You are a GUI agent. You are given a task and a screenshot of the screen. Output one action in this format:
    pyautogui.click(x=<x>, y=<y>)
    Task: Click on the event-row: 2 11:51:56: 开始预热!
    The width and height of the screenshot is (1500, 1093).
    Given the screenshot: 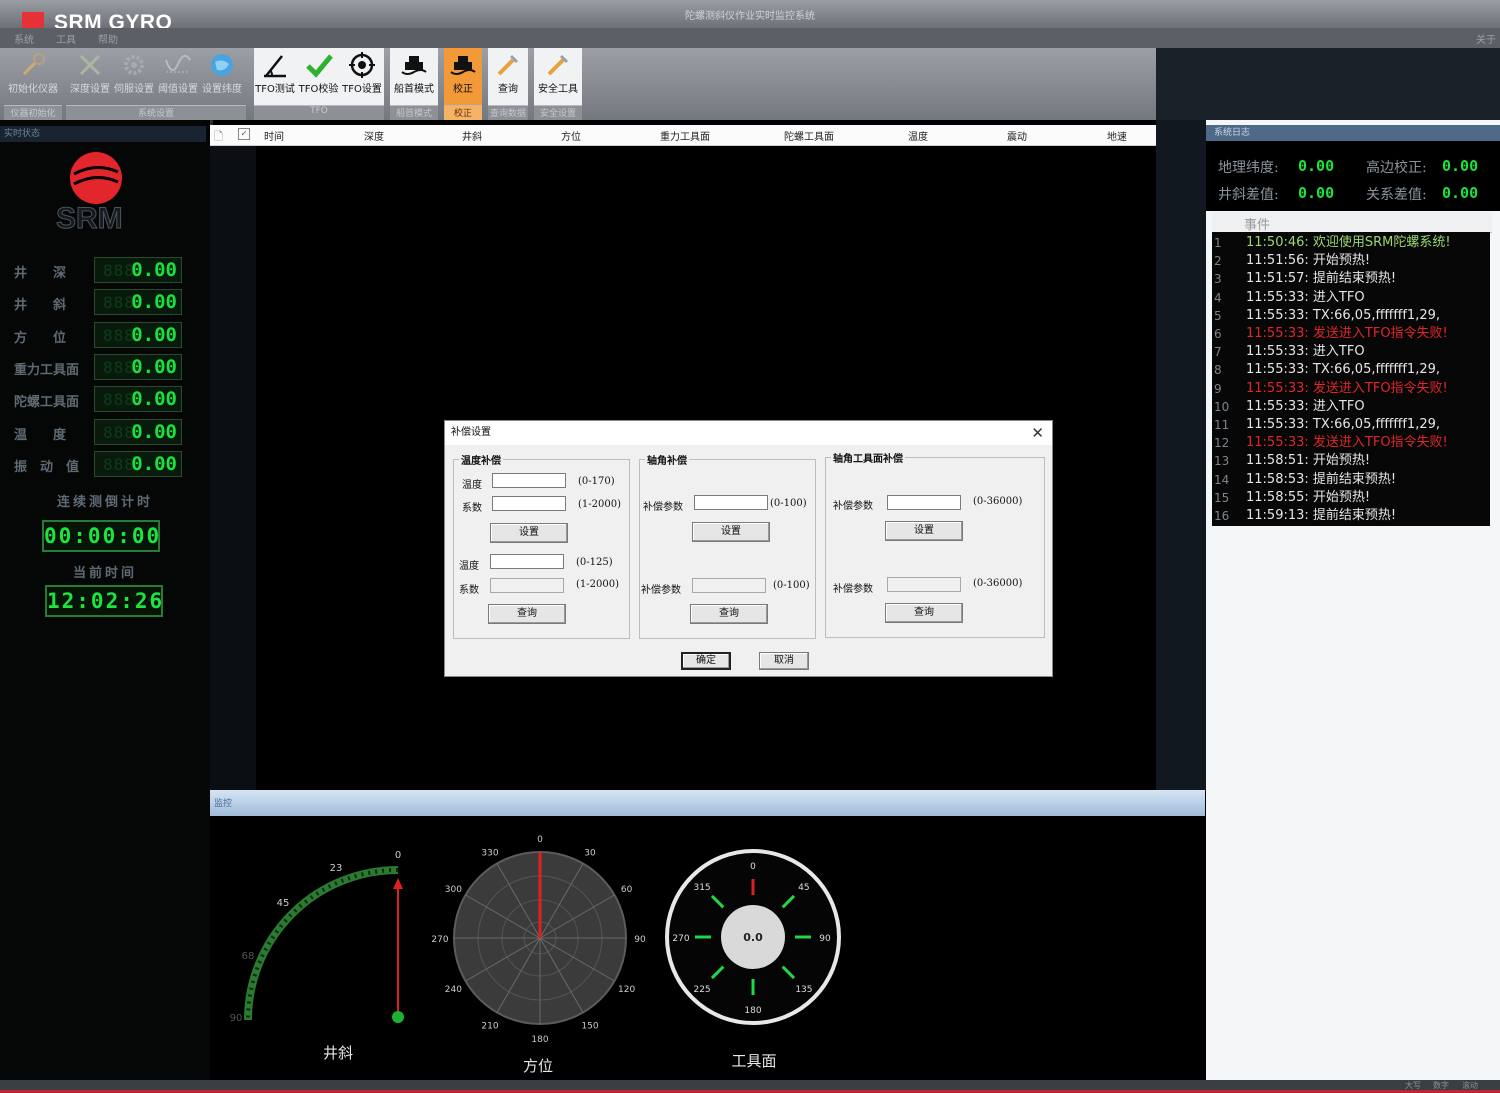 What is the action you would take?
    pyautogui.click(x=1351, y=261)
    